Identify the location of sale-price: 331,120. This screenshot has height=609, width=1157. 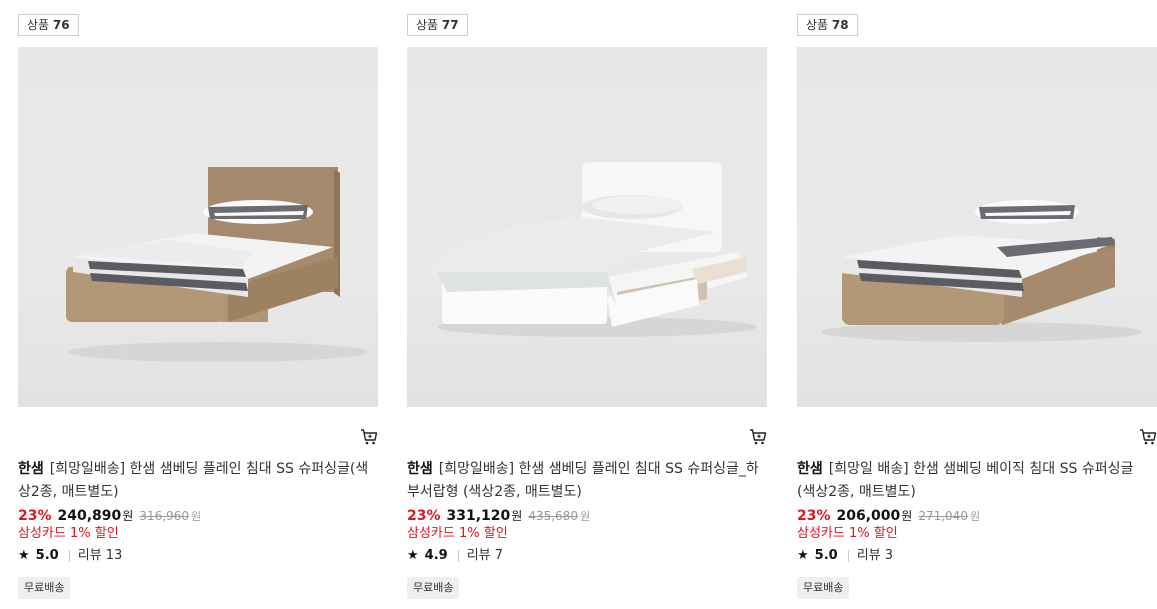
(478, 516).